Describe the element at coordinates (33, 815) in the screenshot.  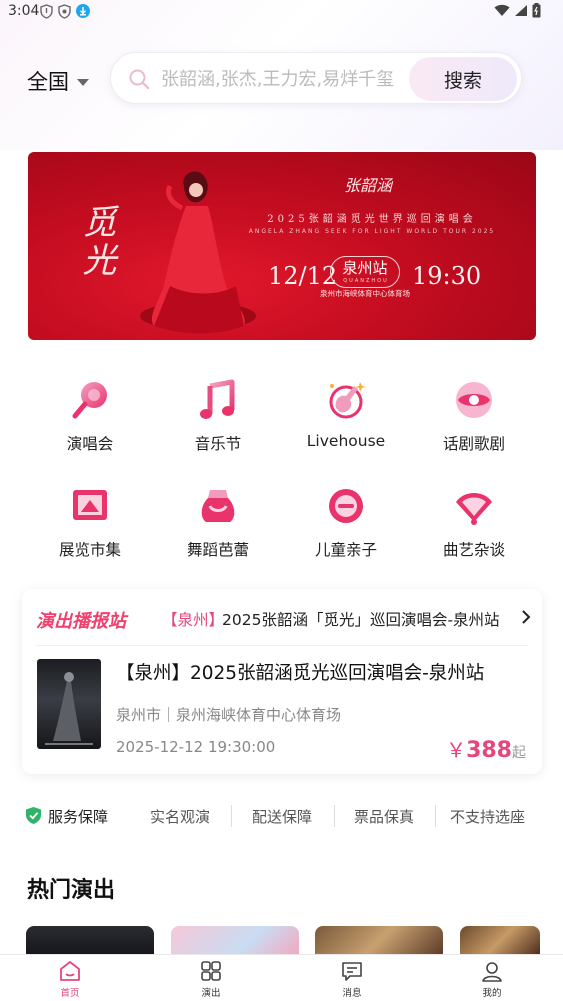
I see `shield-check-icon` at that location.